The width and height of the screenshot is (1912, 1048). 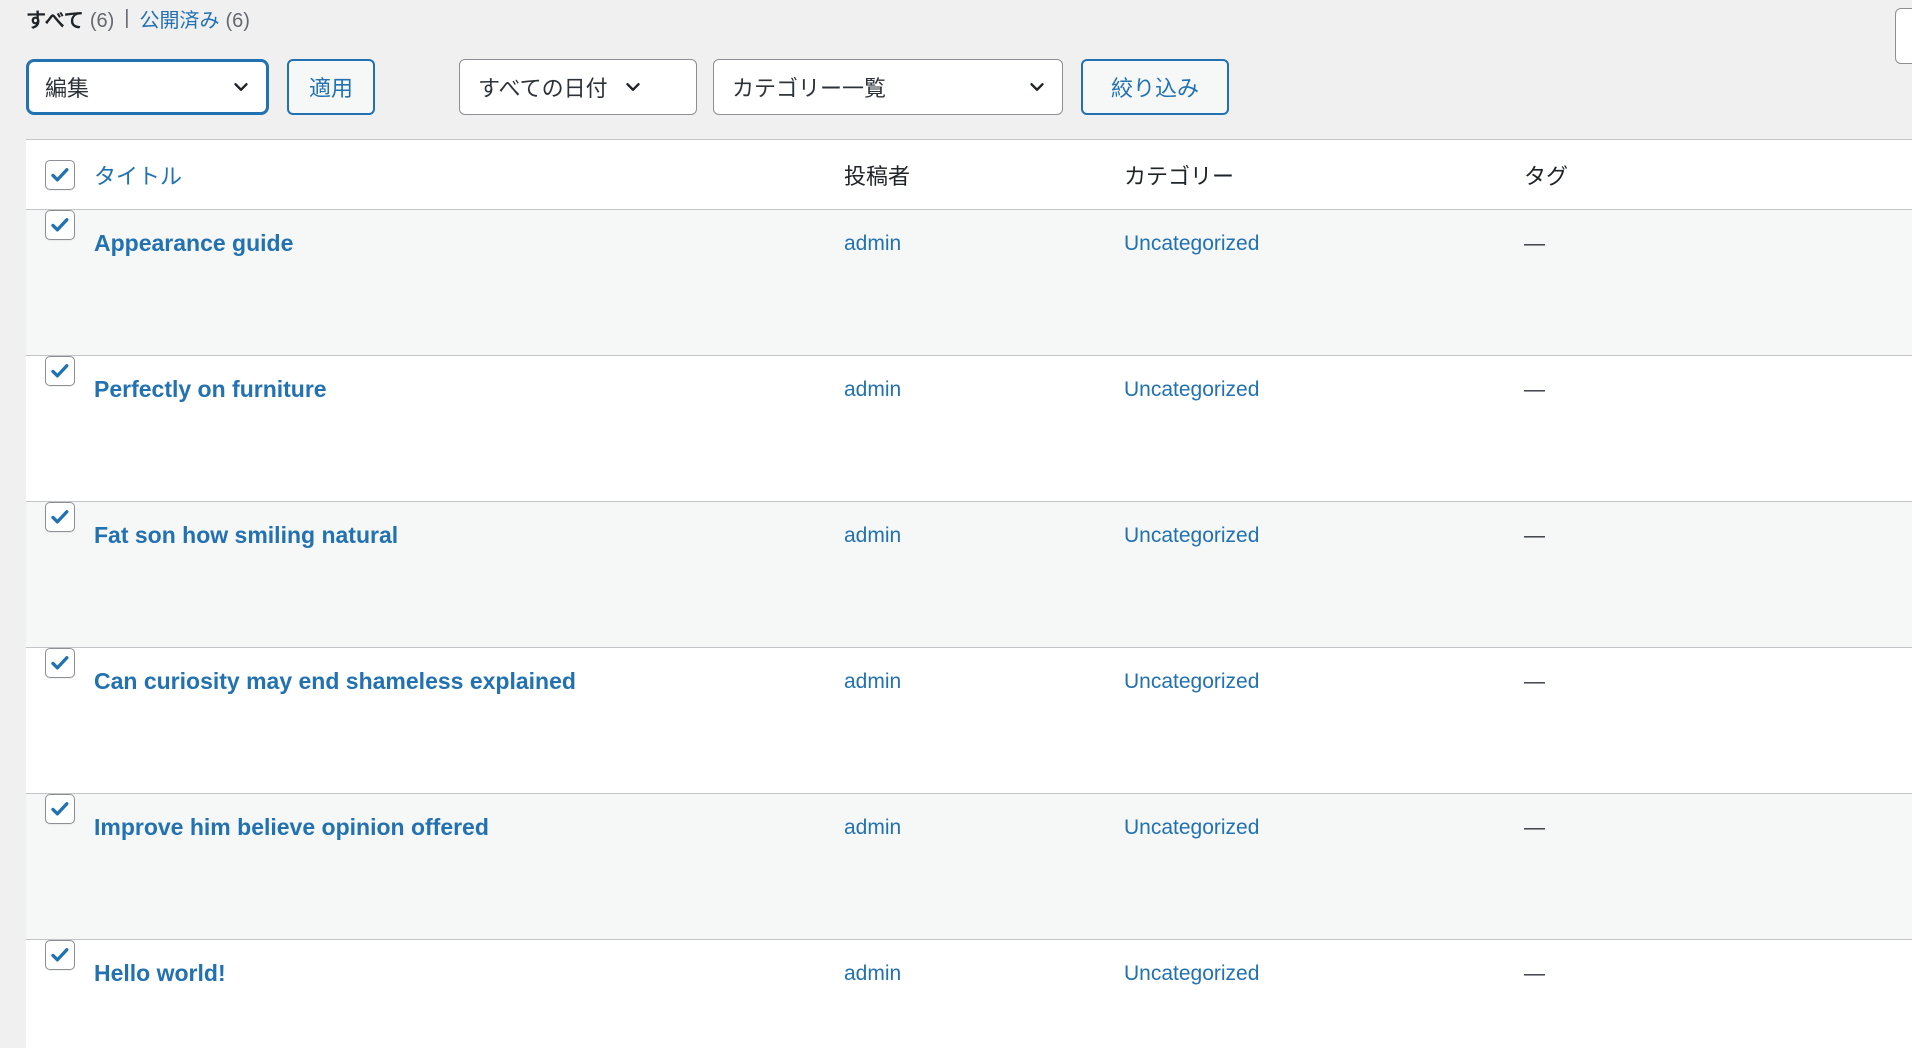 I want to click on status-link-all: すべて (6), so click(x=70, y=18).